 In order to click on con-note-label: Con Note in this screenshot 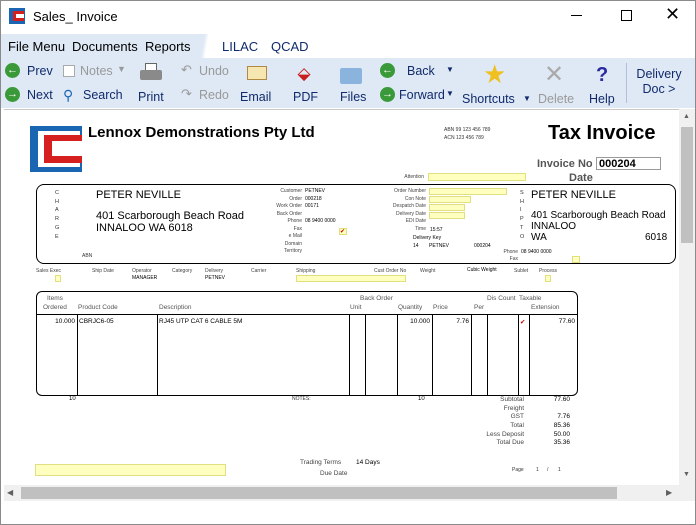, I will do `click(415, 198)`.